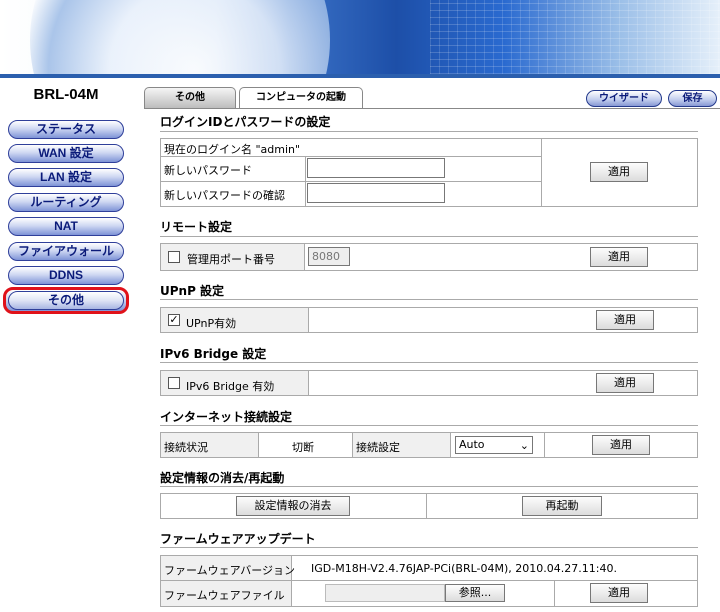  I want to click on sidebar-item-routing: ルーティング, so click(66, 202).